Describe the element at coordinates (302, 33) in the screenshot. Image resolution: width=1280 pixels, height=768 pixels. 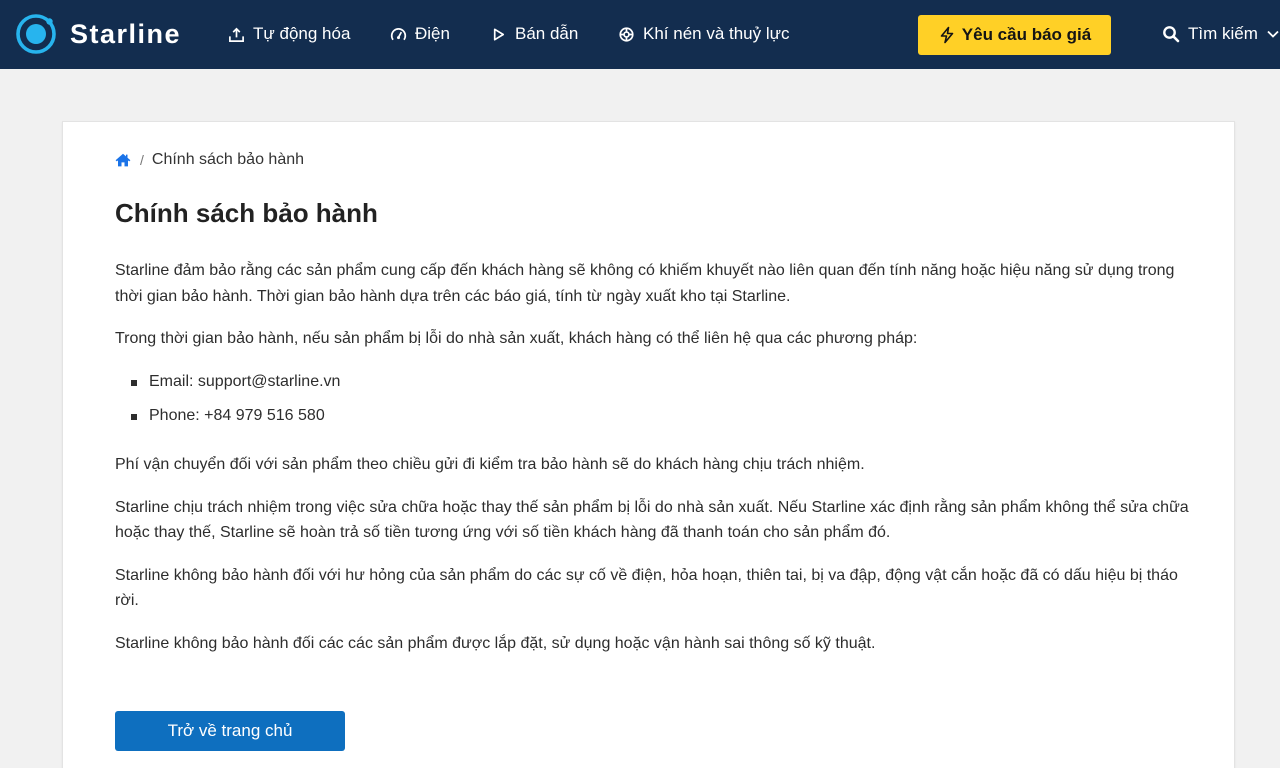
I see `nav-label-automation: Tự động hóa` at that location.